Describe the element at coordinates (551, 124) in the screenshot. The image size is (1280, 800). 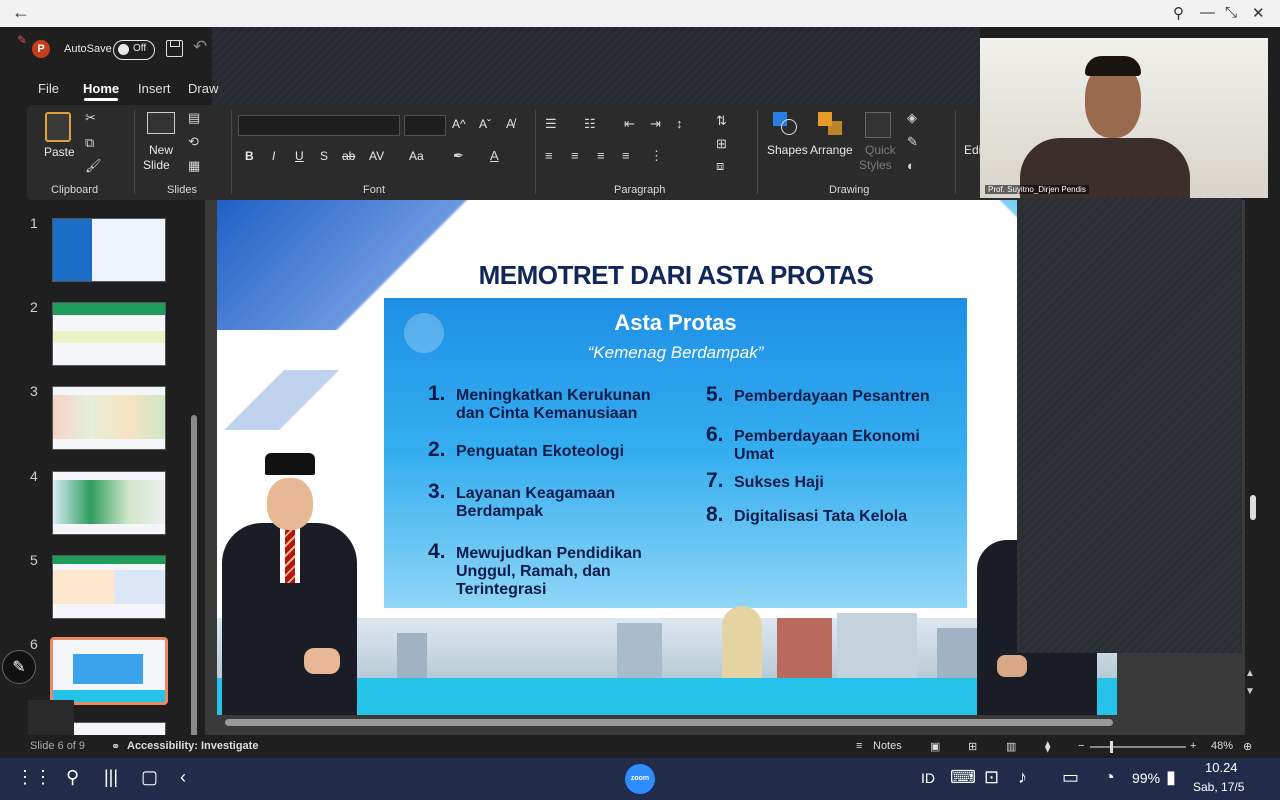
I see `bullets-icon: ☰` at that location.